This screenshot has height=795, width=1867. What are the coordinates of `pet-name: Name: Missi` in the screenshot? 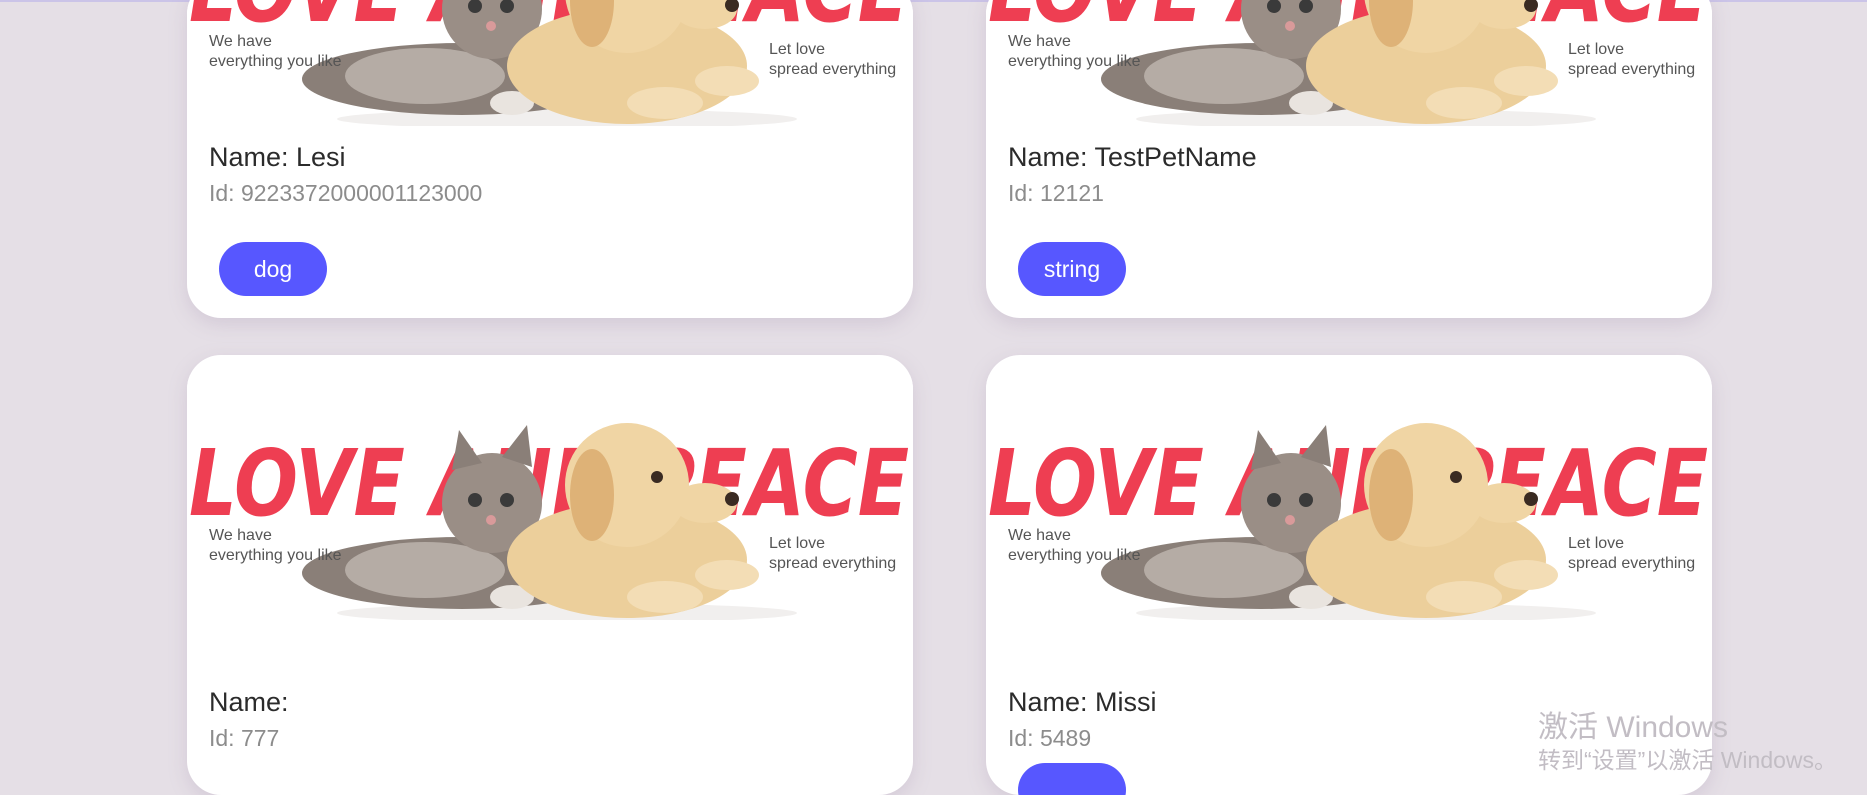 It's located at (1082, 702).